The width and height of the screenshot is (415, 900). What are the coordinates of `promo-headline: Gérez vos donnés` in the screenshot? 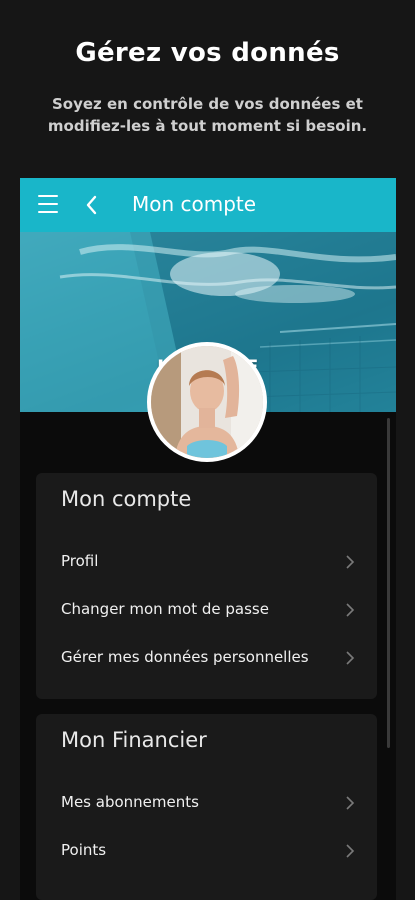 It's located at (207, 53).